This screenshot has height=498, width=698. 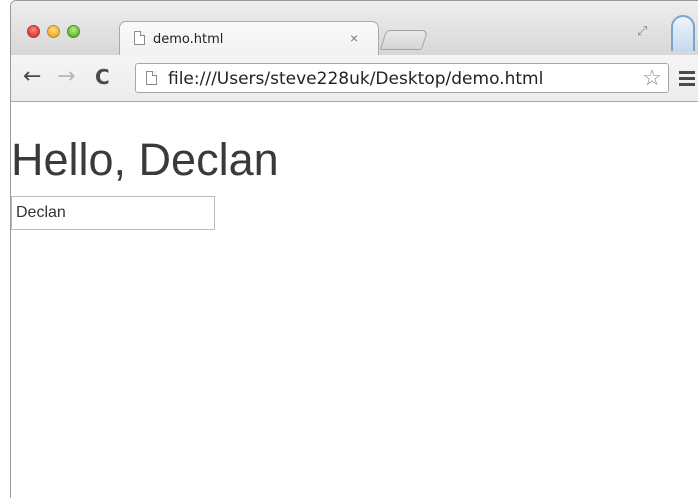 What do you see at coordinates (642, 31) in the screenshot?
I see `fullscreen-icon: ⤢` at bounding box center [642, 31].